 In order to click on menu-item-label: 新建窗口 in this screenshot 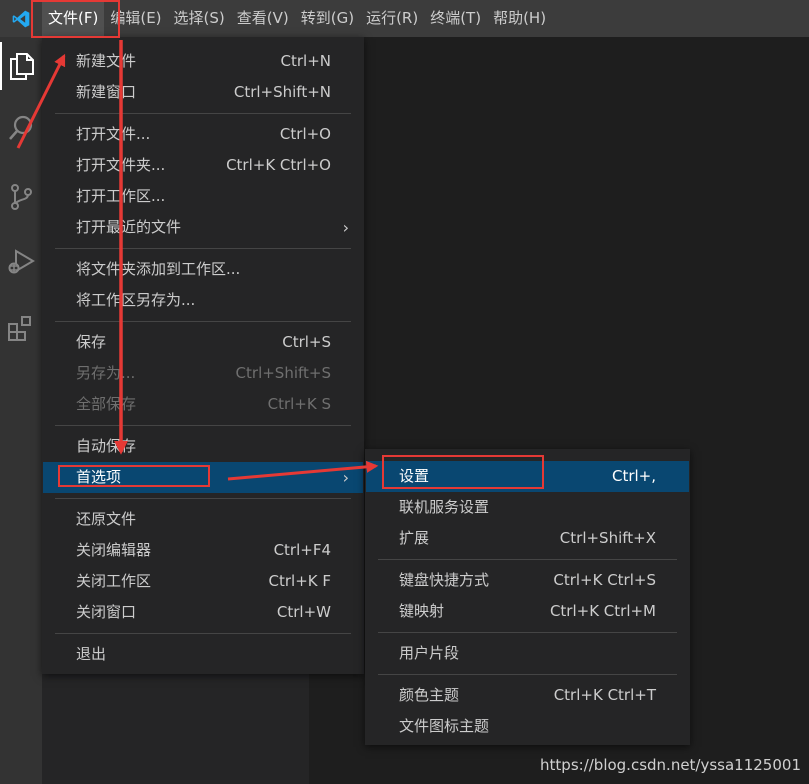, I will do `click(106, 92)`.